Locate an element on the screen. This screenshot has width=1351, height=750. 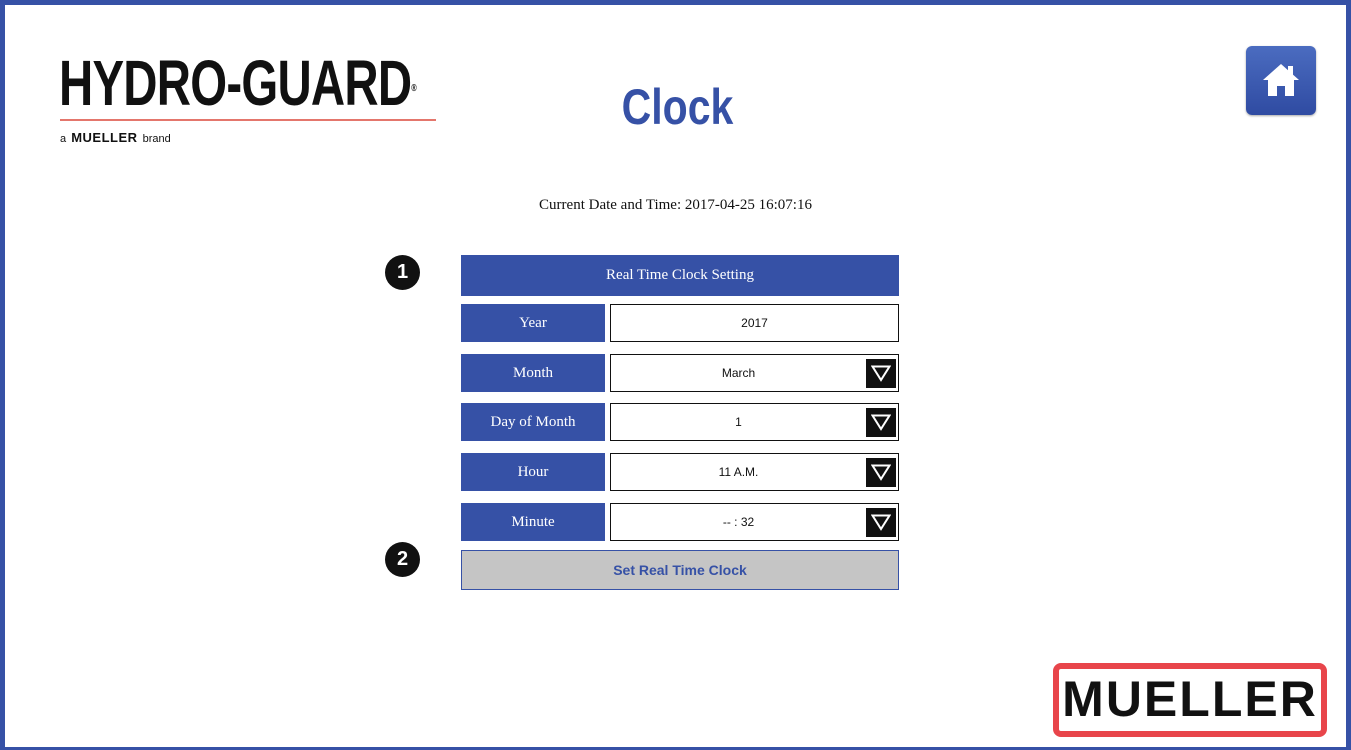
year-value: 2017 is located at coordinates (754, 323).